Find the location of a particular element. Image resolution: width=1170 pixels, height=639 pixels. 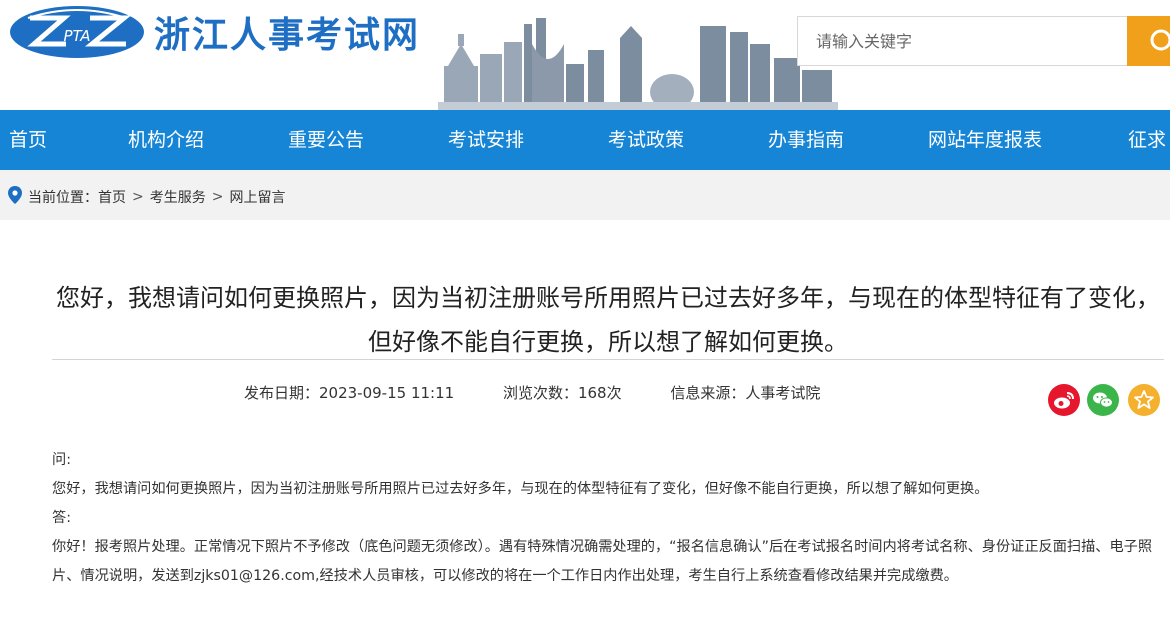

site-logo: PTA is located at coordinates (77, 34).